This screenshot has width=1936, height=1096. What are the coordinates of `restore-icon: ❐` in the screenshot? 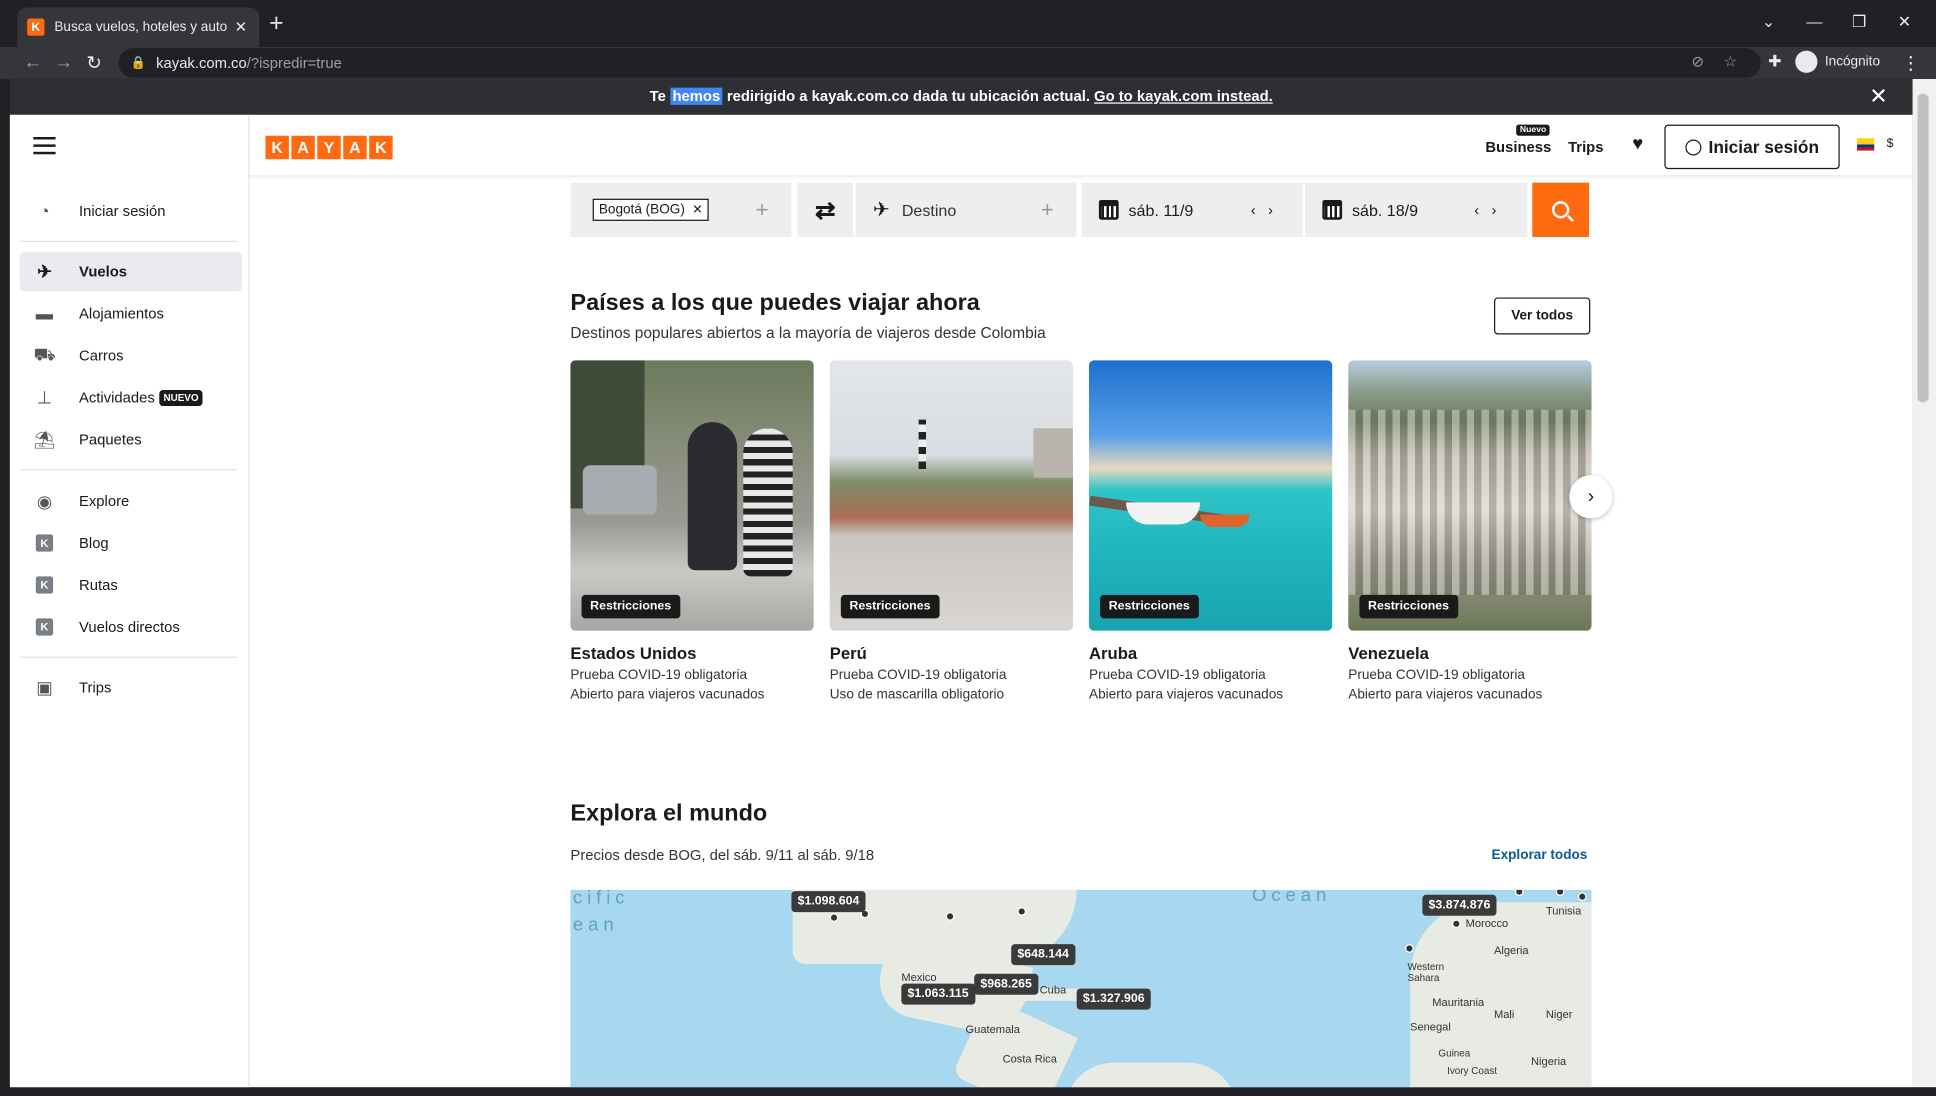 It's located at (1859, 22).